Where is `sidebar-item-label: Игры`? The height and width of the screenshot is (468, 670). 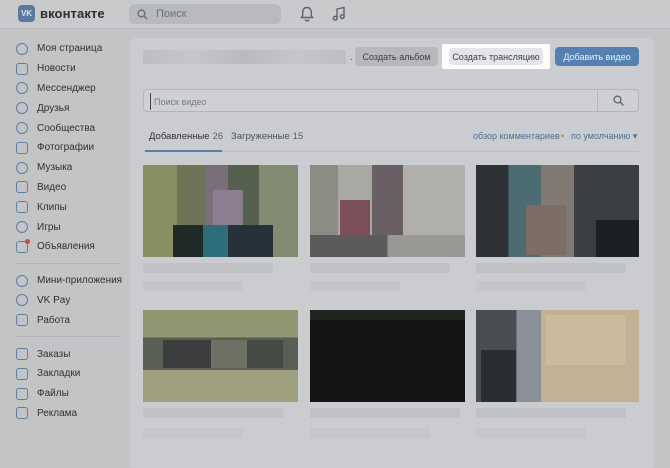 sidebar-item-label: Игры is located at coordinates (49, 227).